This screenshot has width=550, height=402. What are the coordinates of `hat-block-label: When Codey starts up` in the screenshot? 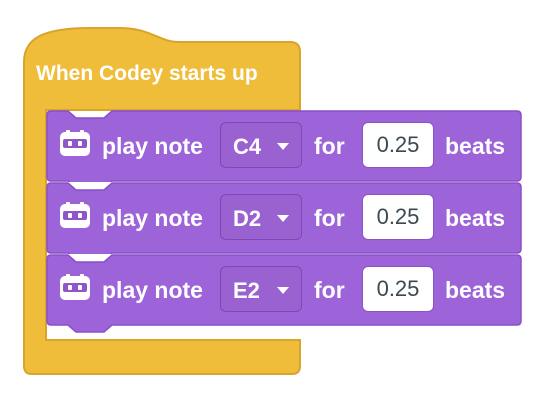 It's located at (147, 73).